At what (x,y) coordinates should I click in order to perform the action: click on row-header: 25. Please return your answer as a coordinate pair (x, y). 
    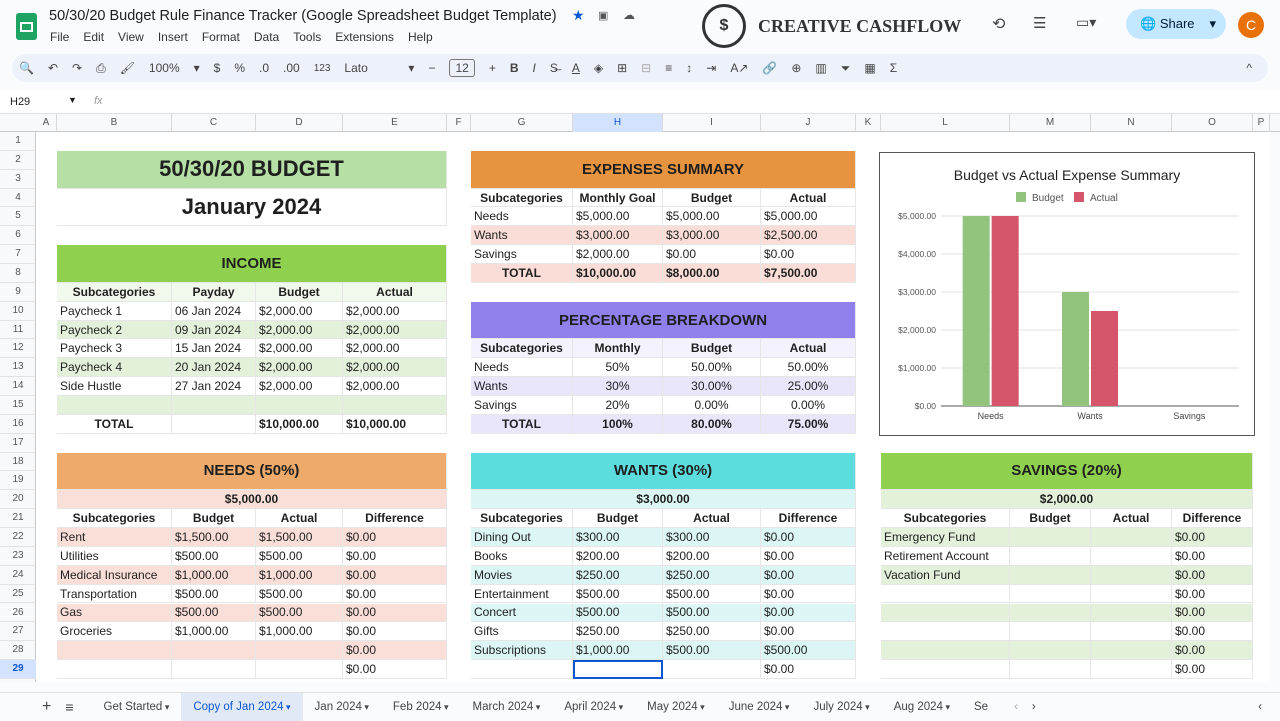
    Looking at the image, I should click on (18, 594).